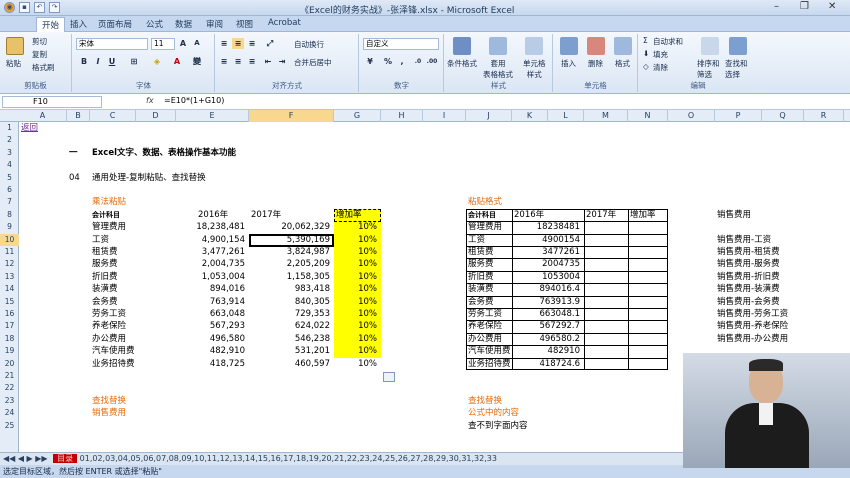 The image size is (850, 478). What do you see at coordinates (601, 215) in the screenshot?
I see `right-header-2017: 2017年` at bounding box center [601, 215].